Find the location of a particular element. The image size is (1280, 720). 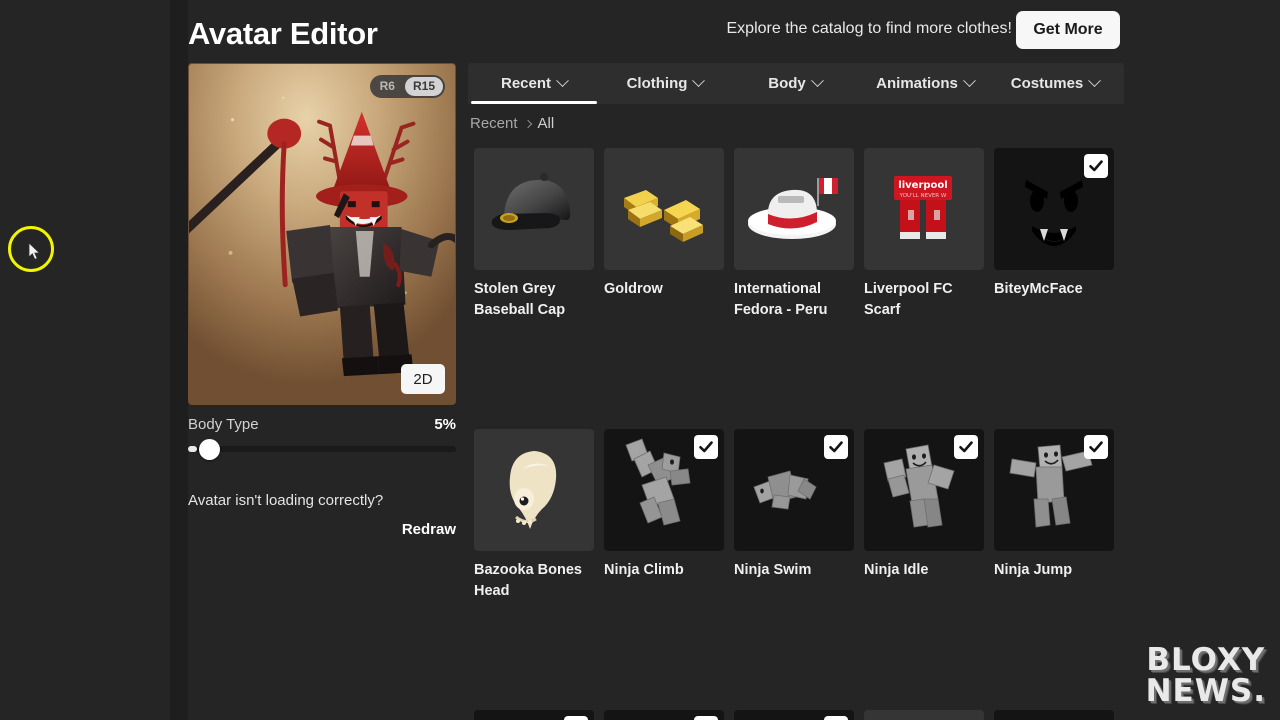

rig-type-toggle: R6 R15 is located at coordinates (407, 86).